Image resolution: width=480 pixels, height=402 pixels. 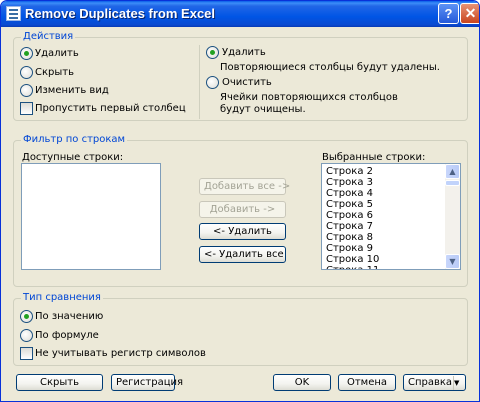 I want to click on ok-button: OK, so click(x=302, y=382).